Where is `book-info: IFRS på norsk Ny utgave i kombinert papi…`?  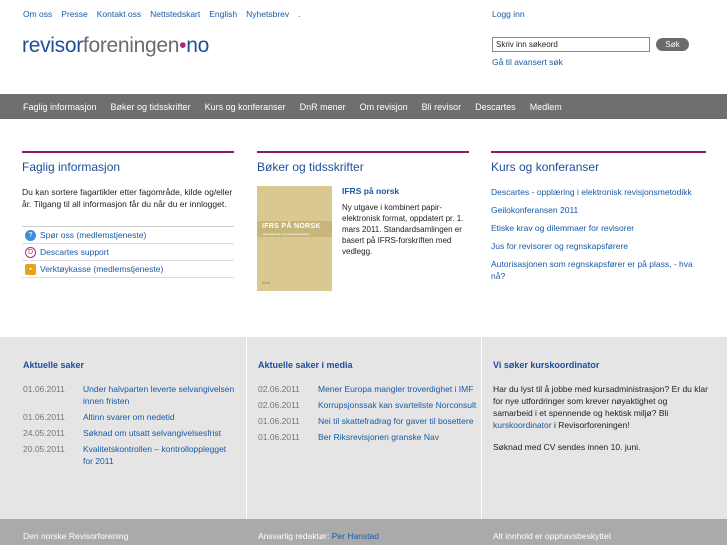
book-info: IFRS på norsk Ny utgave i kombinert papi… is located at coordinates (405, 238).